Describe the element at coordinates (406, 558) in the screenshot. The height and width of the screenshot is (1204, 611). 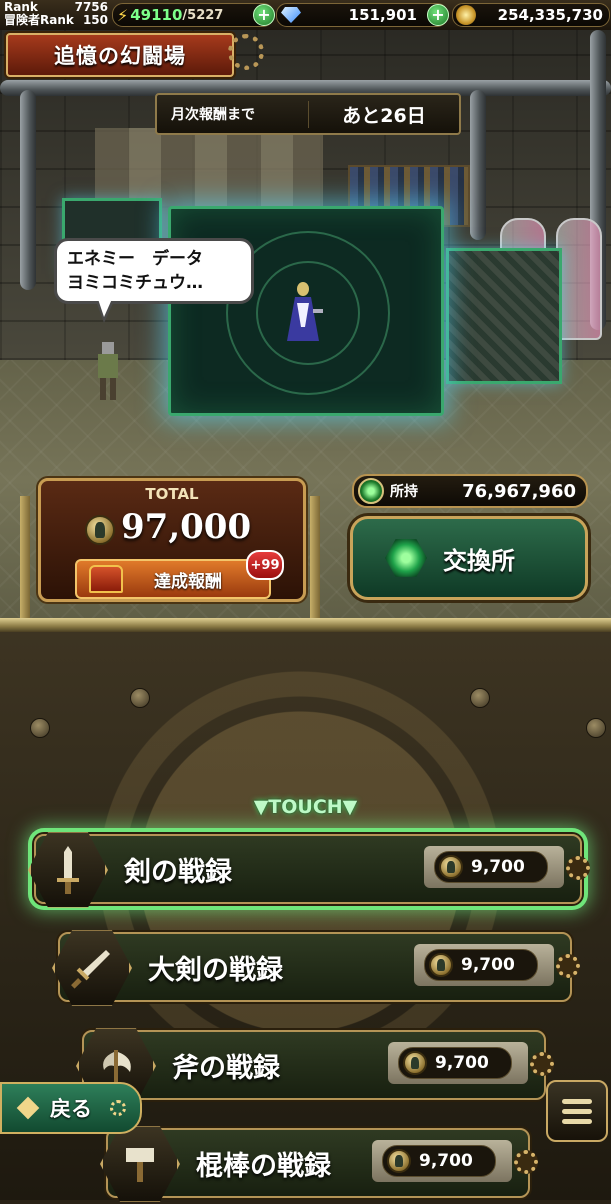
I see `hexagon-gem-icon` at that location.